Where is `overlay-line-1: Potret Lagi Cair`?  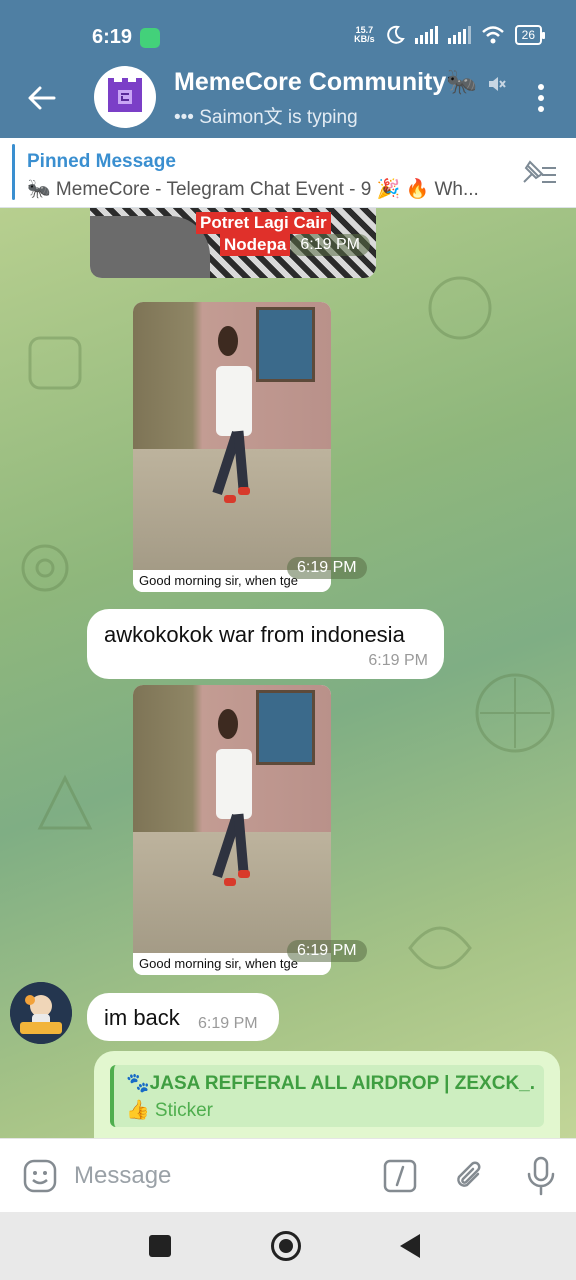 overlay-line-1: Potret Lagi Cair is located at coordinates (263, 223).